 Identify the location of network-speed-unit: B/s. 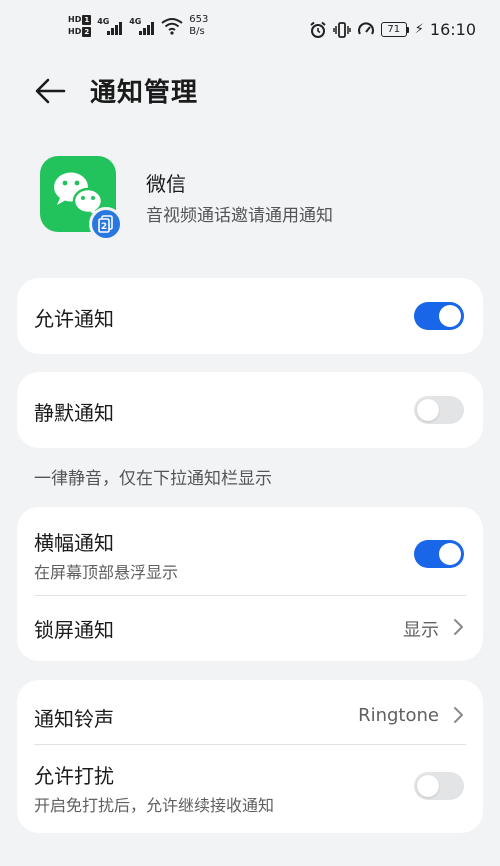
(197, 31).